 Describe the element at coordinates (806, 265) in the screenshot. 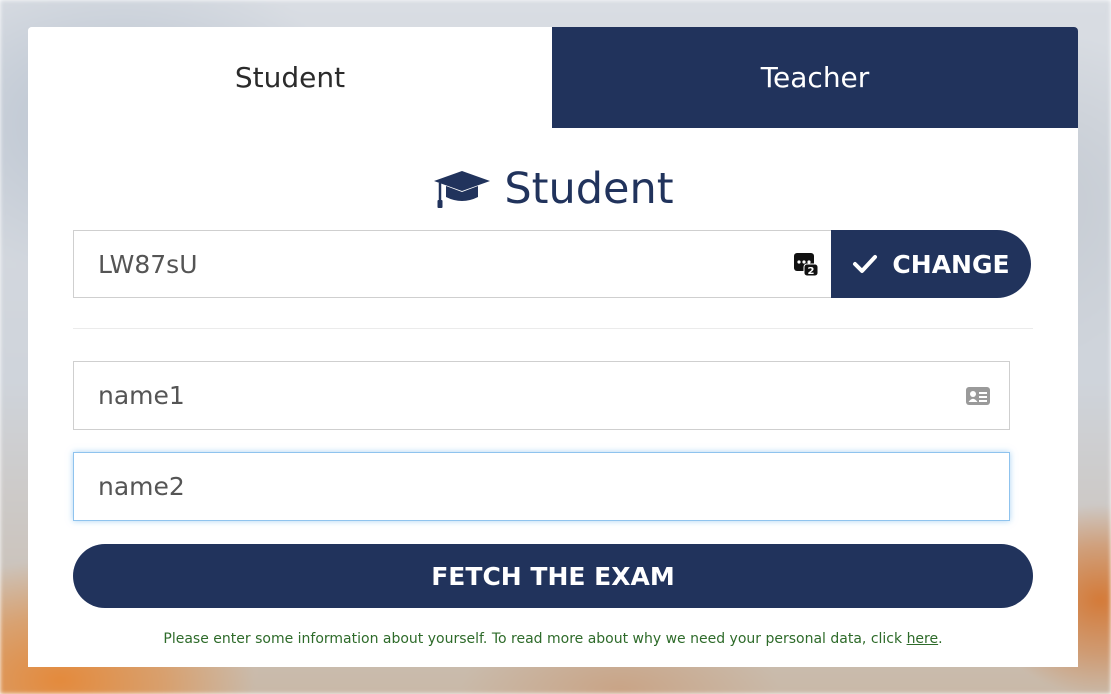

I see `code-icon: 2` at that location.